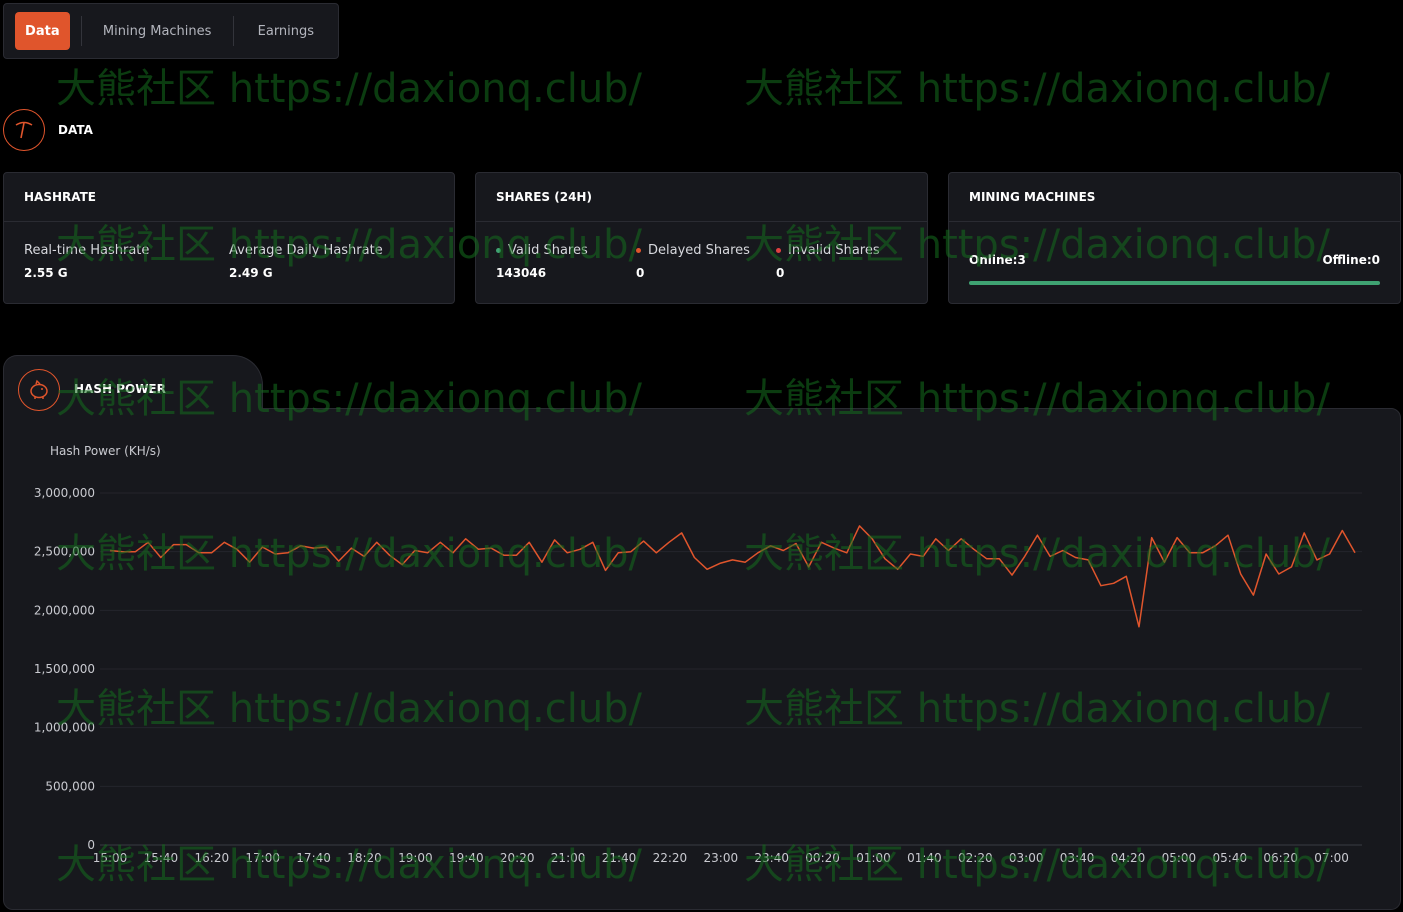  What do you see at coordinates (70, 786) in the screenshot?
I see `y-tick-label: 500,000` at bounding box center [70, 786].